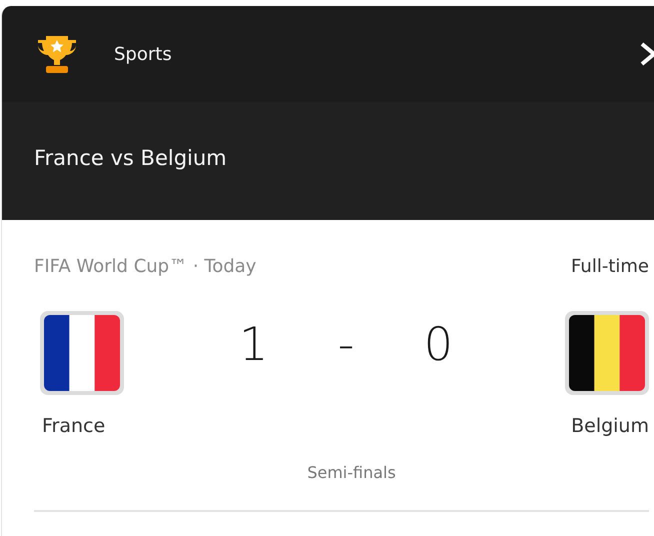 This screenshot has width=654, height=536. What do you see at coordinates (143, 54) in the screenshot?
I see `header-title: Sports` at bounding box center [143, 54].